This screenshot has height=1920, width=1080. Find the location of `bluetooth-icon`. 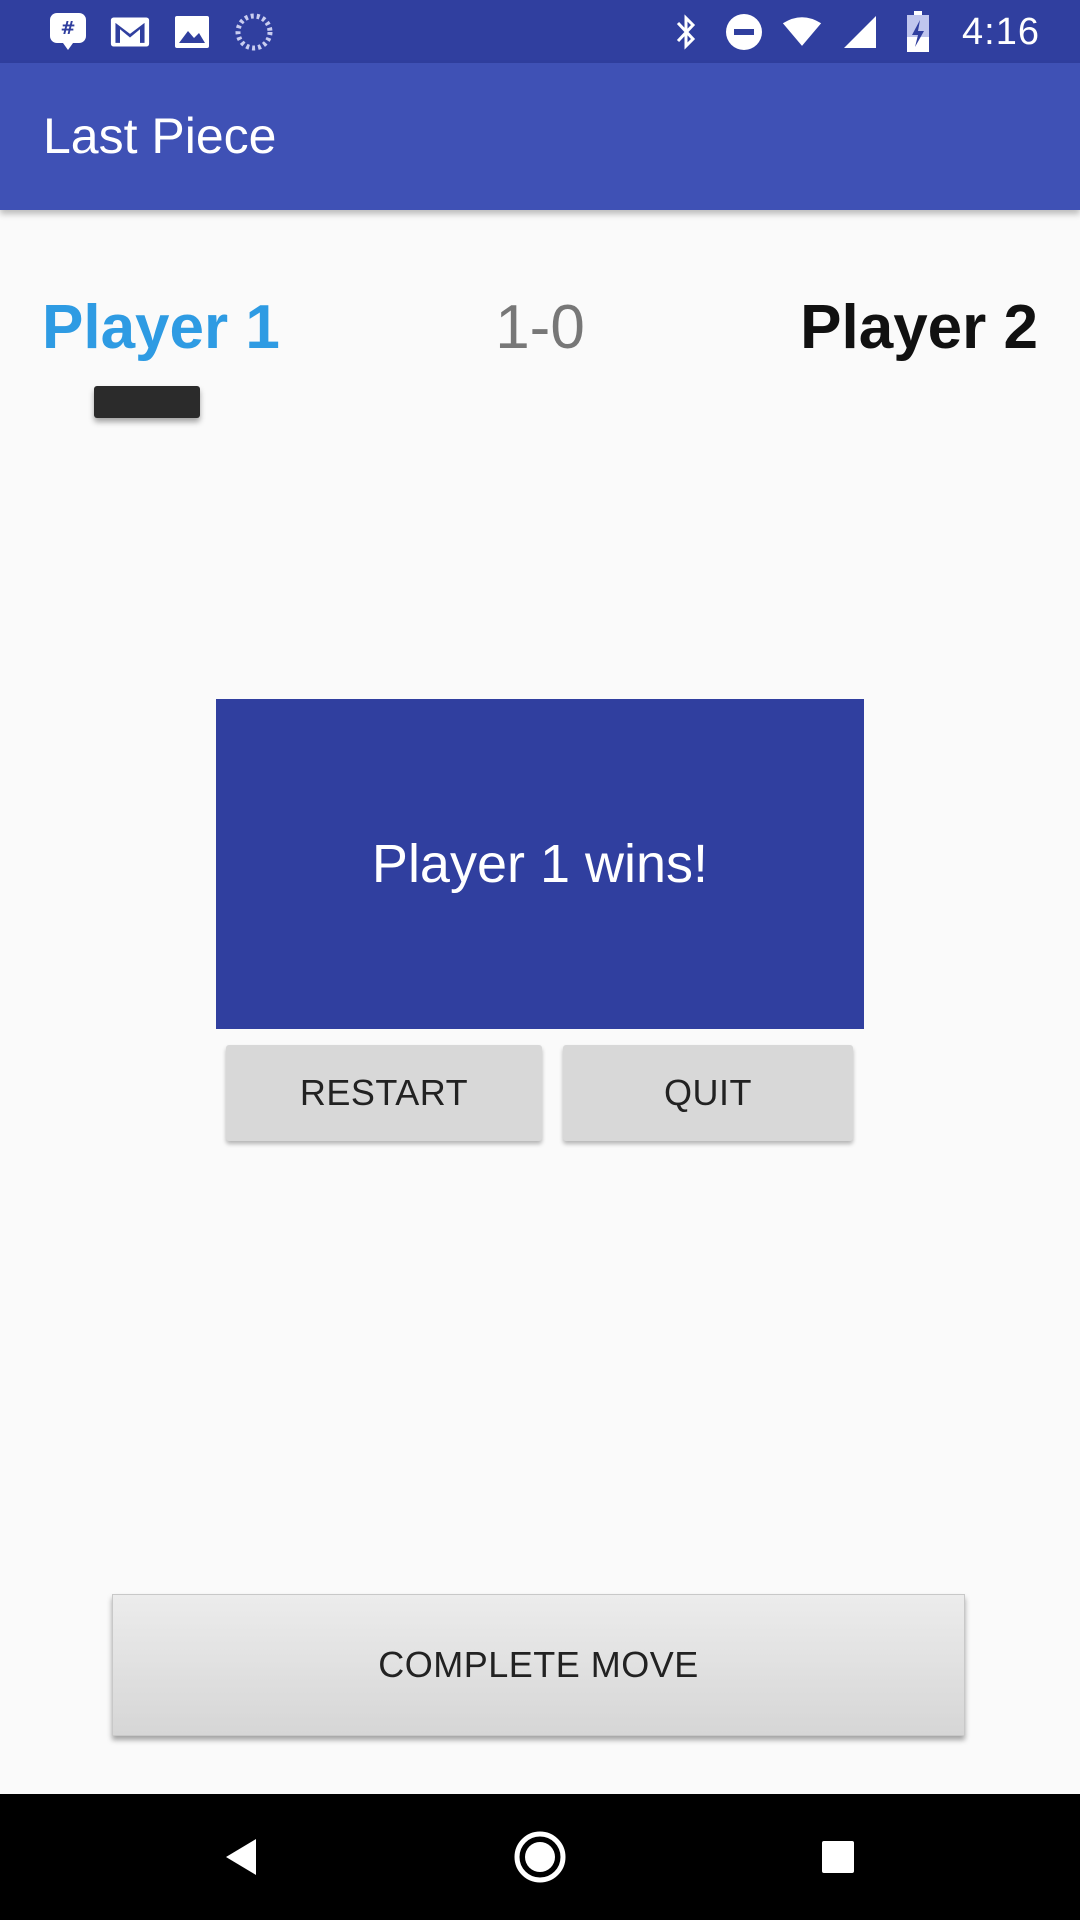

bluetooth-icon is located at coordinates (686, 32).